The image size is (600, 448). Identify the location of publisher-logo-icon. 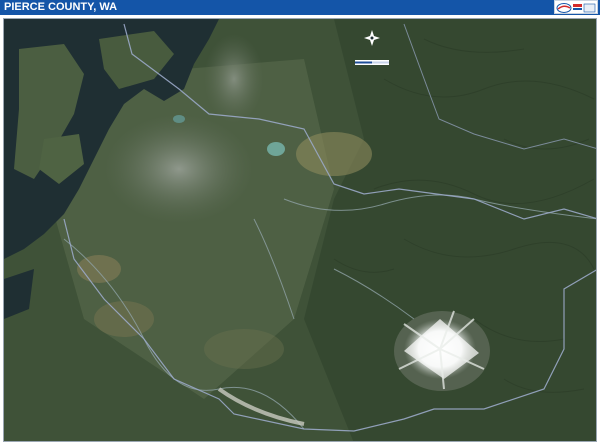
(576, 7).